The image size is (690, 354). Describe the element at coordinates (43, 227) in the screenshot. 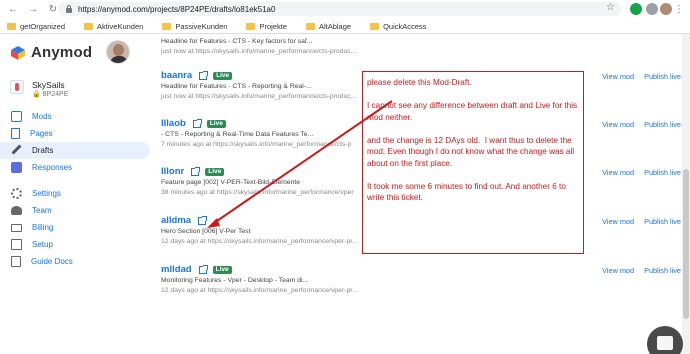

I see `sidebar-item-label: Billing` at that location.